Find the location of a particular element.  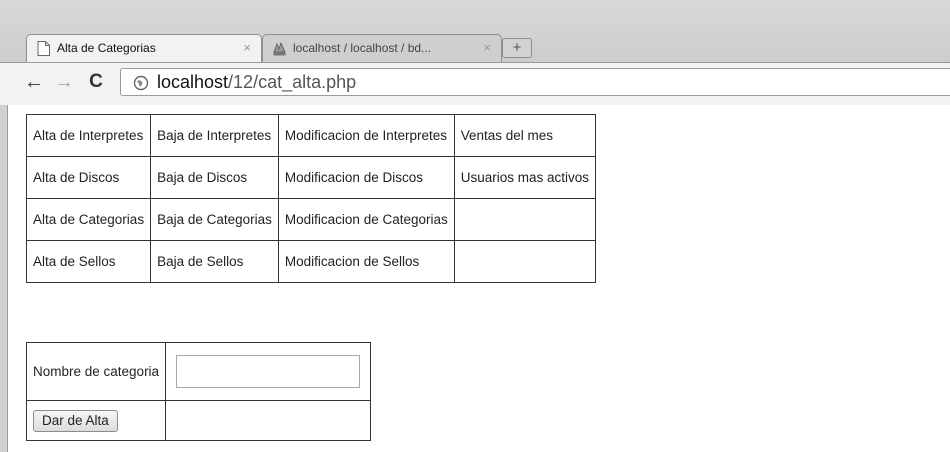

menu-cell: Modificacion de Sellos is located at coordinates (366, 261).